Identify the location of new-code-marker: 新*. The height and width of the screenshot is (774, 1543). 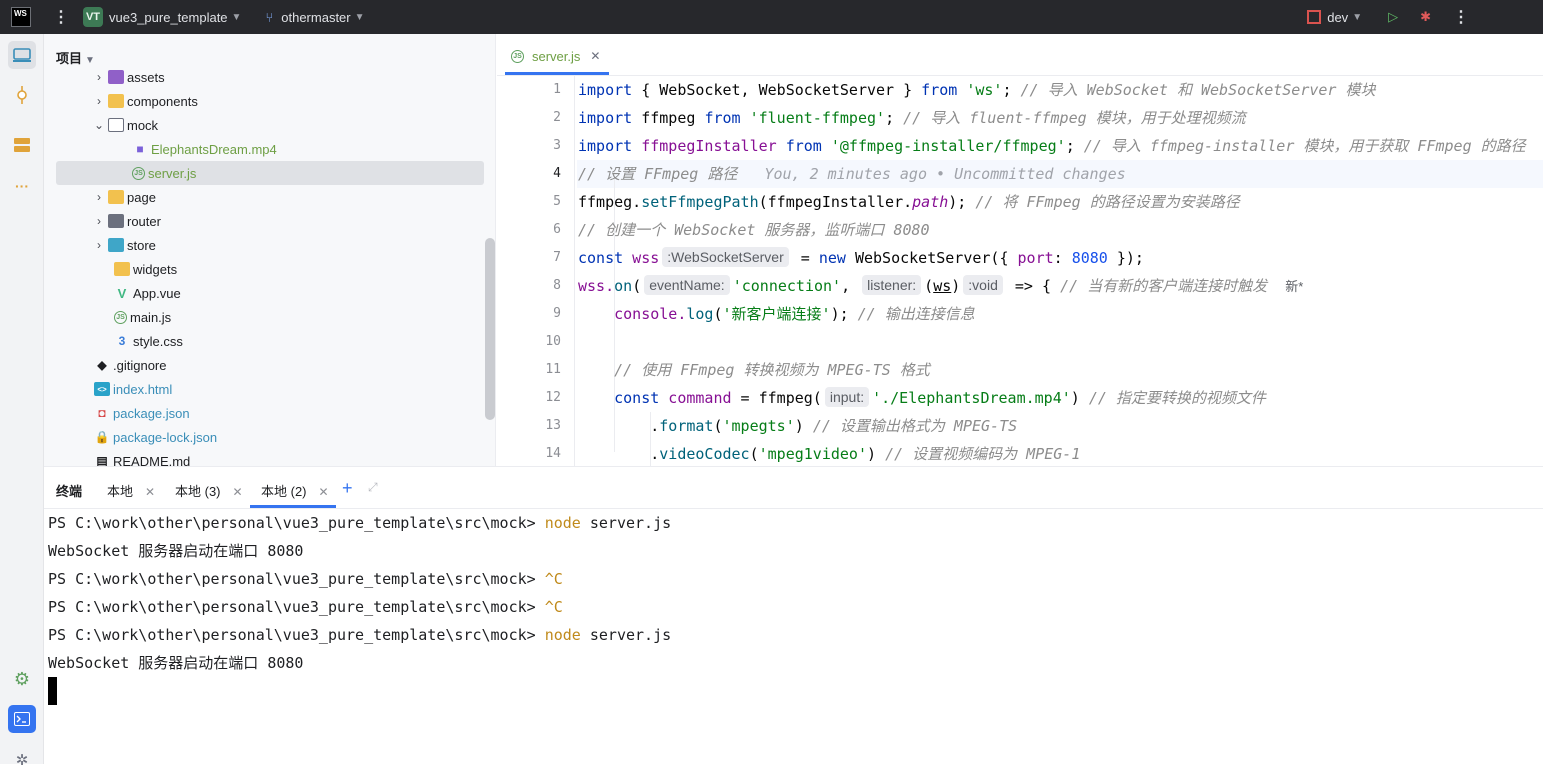
(1294, 286).